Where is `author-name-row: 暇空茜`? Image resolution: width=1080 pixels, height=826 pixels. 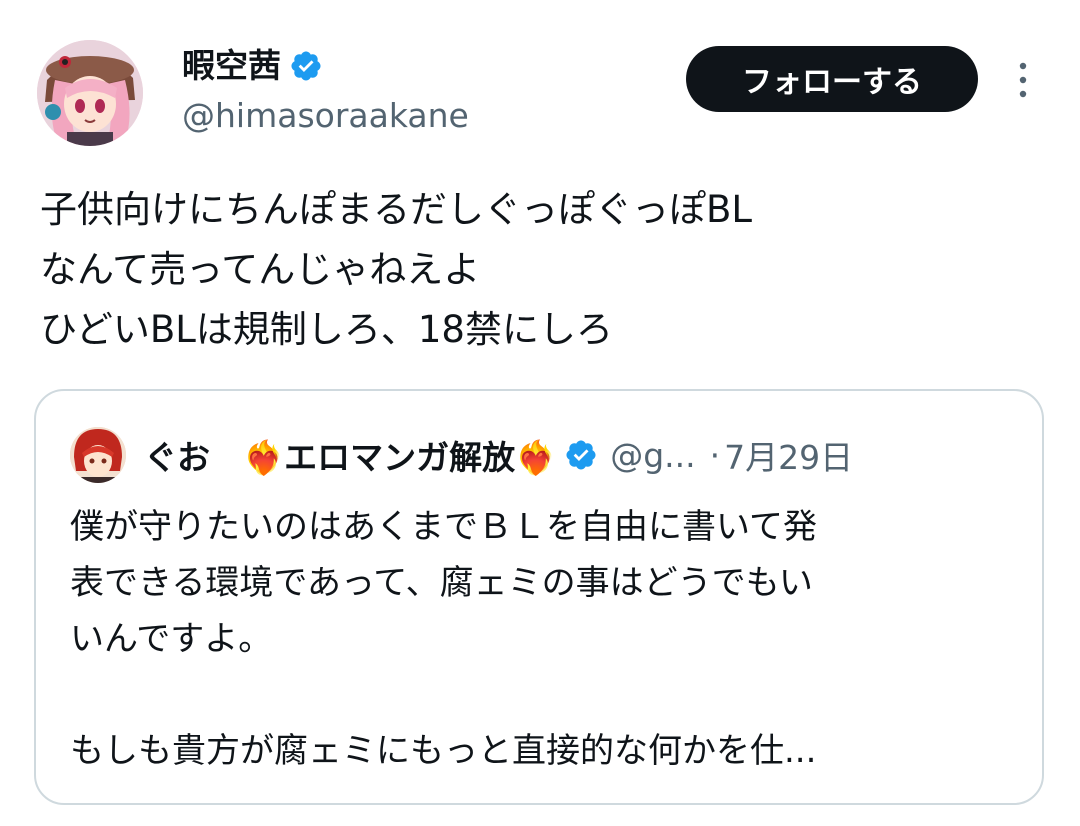
author-name-row: 暇空茜 is located at coordinates (252, 66).